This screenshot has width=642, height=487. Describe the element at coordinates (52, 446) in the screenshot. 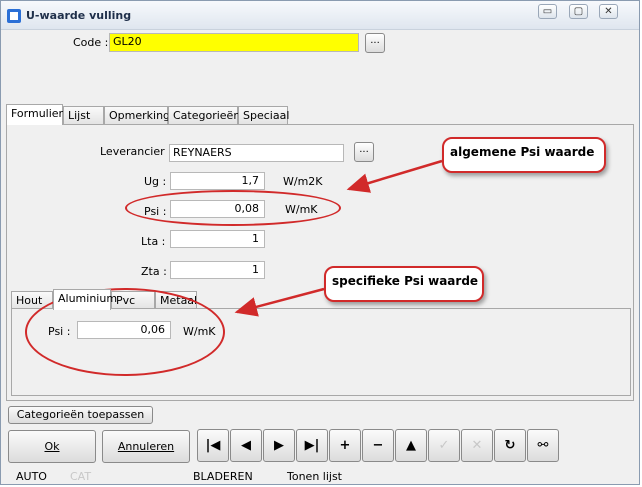

I see `ok-button: Ok` at that location.